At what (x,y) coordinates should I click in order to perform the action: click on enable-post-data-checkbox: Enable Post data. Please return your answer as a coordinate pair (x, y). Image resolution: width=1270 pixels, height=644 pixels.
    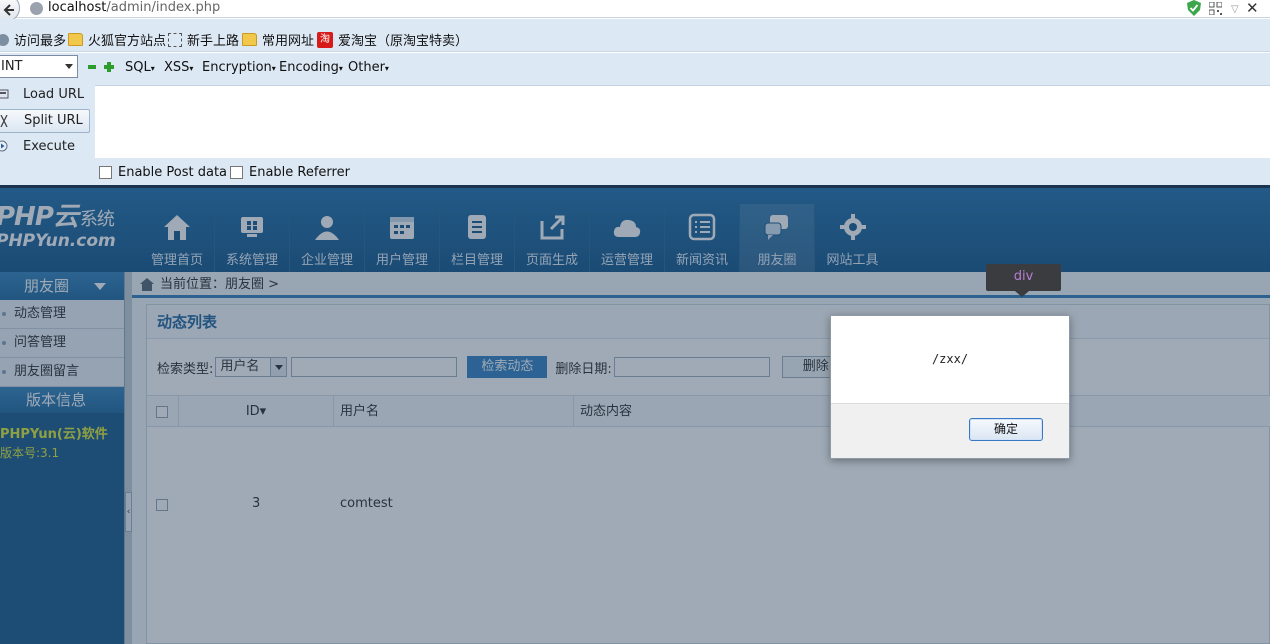
    Looking at the image, I should click on (163, 172).